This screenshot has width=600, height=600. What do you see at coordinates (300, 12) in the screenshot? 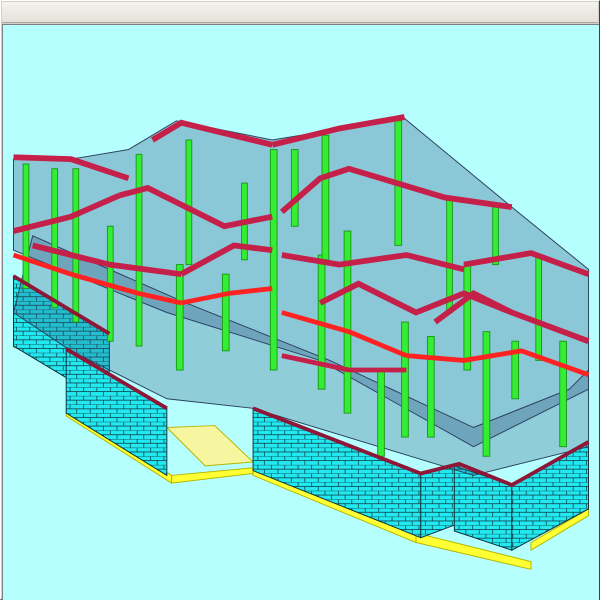
I see `window-title-bar` at bounding box center [300, 12].